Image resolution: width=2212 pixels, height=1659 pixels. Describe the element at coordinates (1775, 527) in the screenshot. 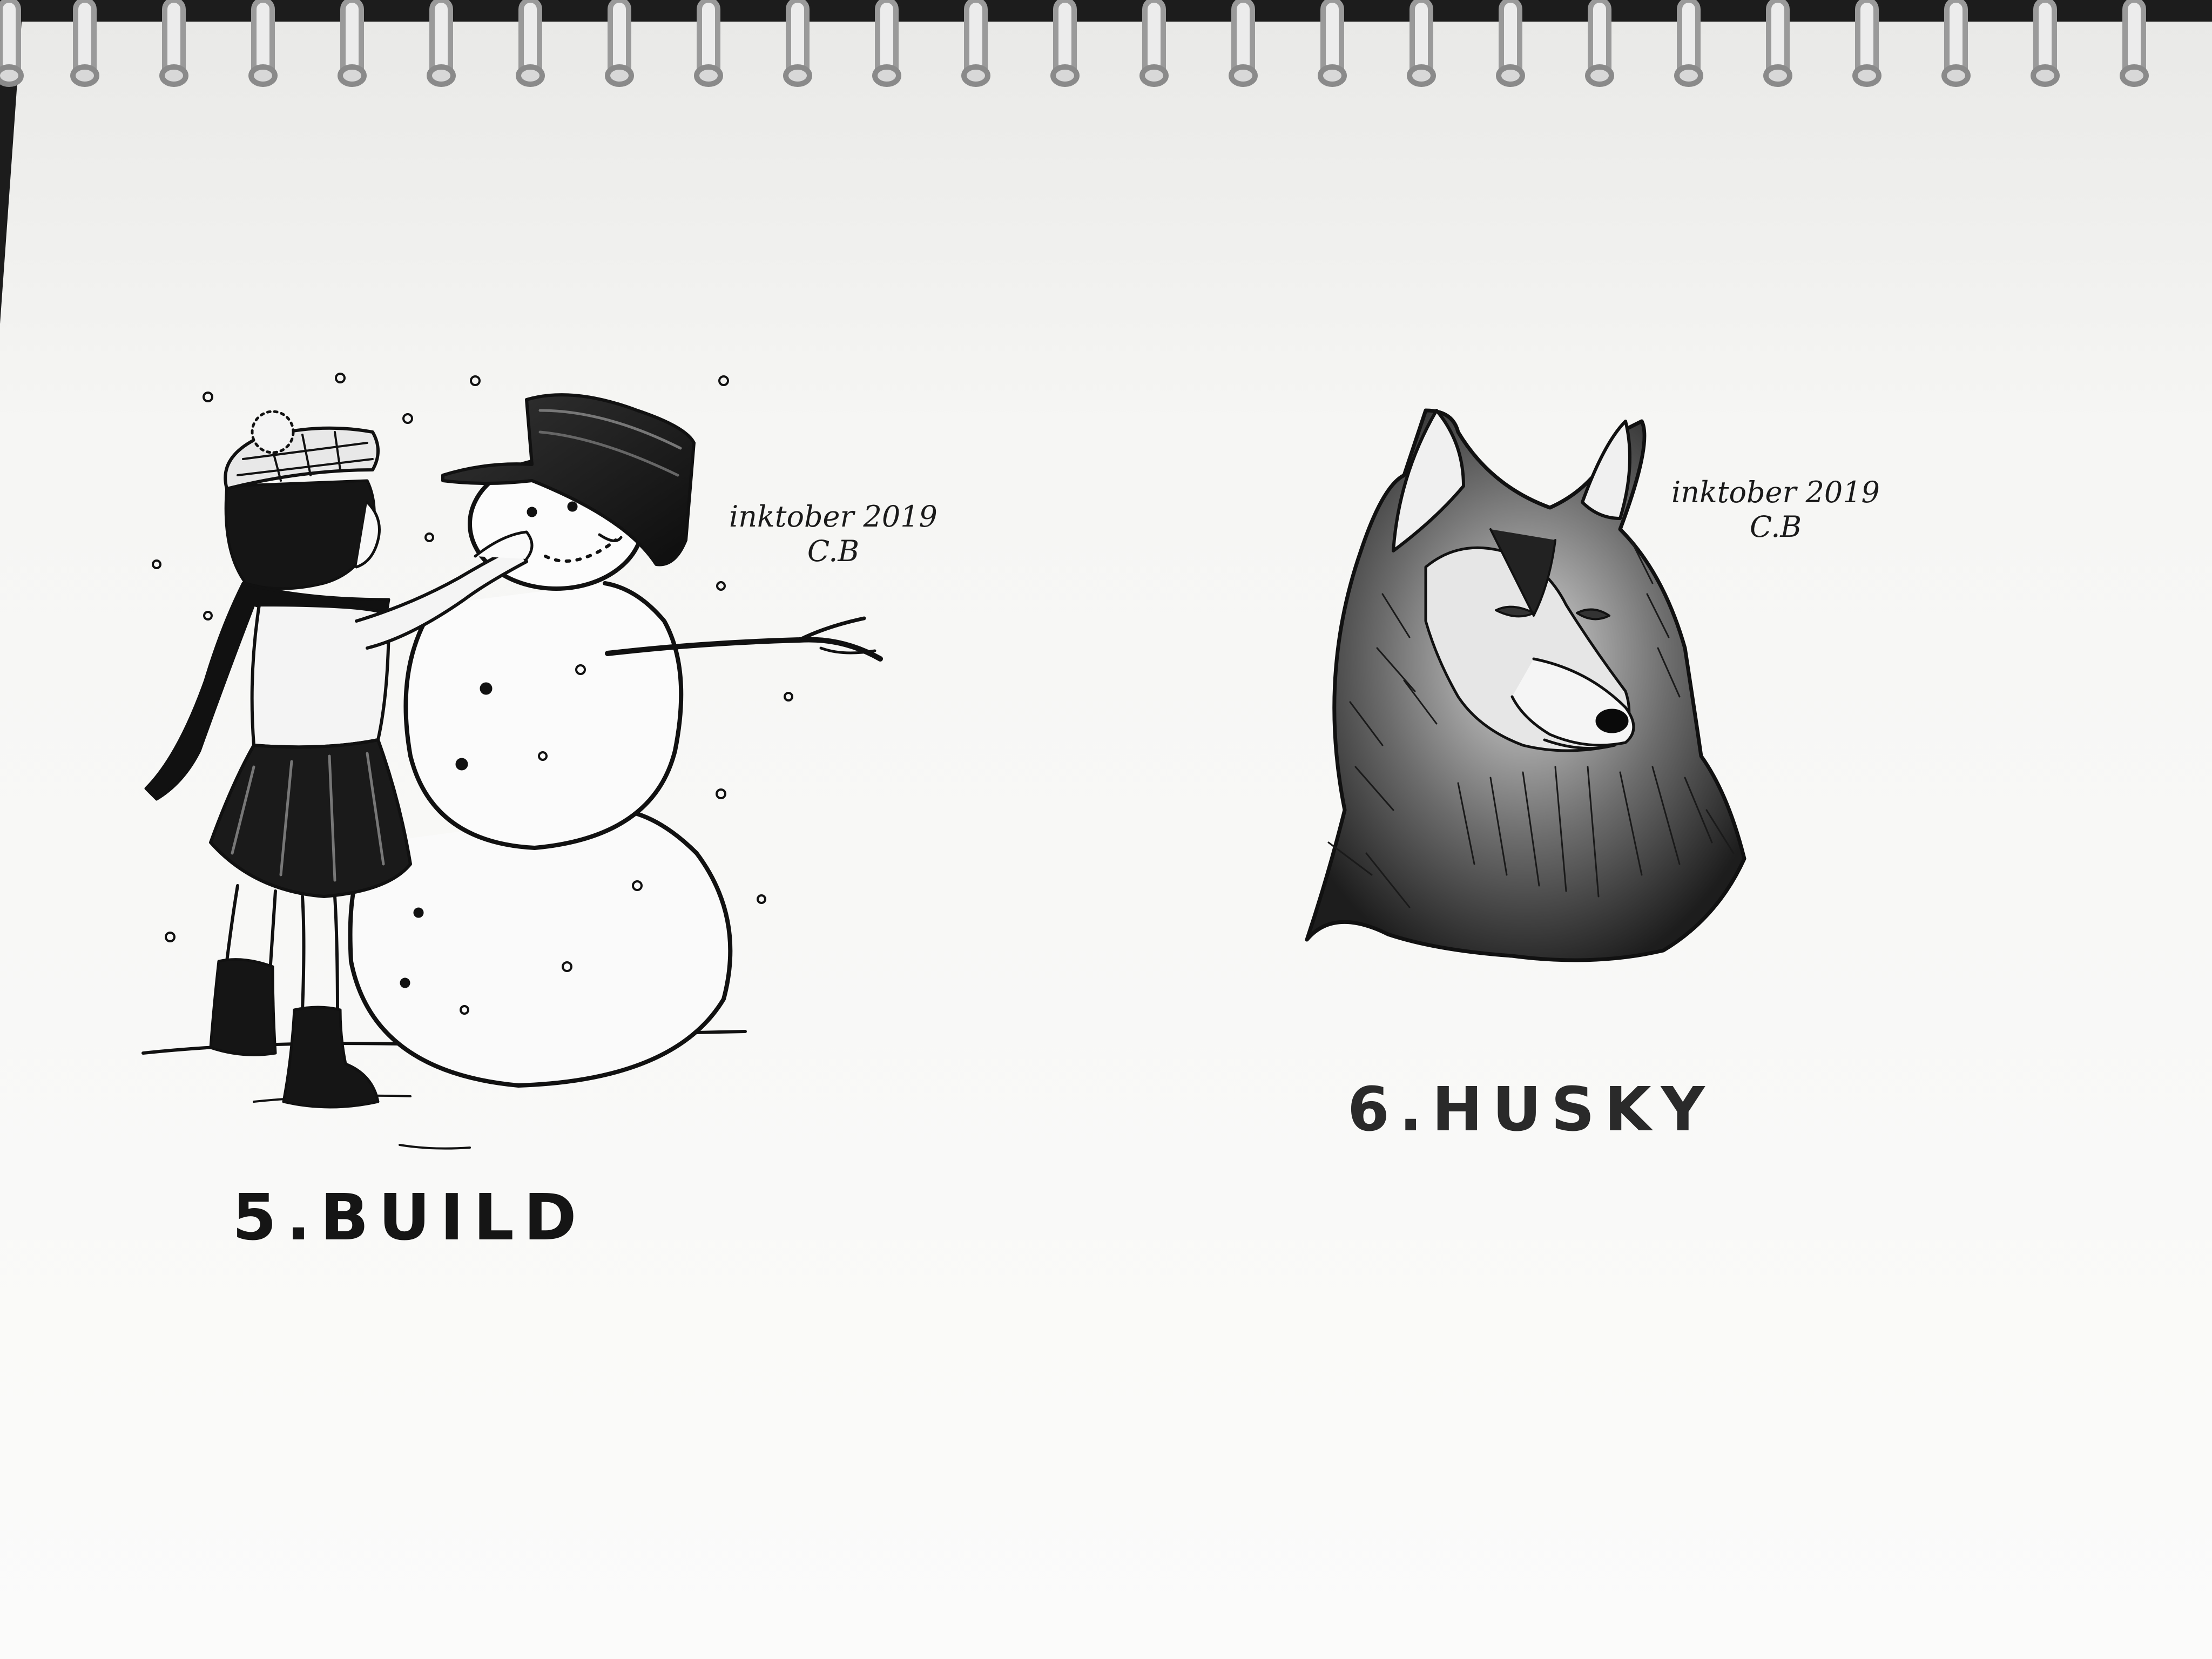

I see `signature-right-line2: C.B` at that location.